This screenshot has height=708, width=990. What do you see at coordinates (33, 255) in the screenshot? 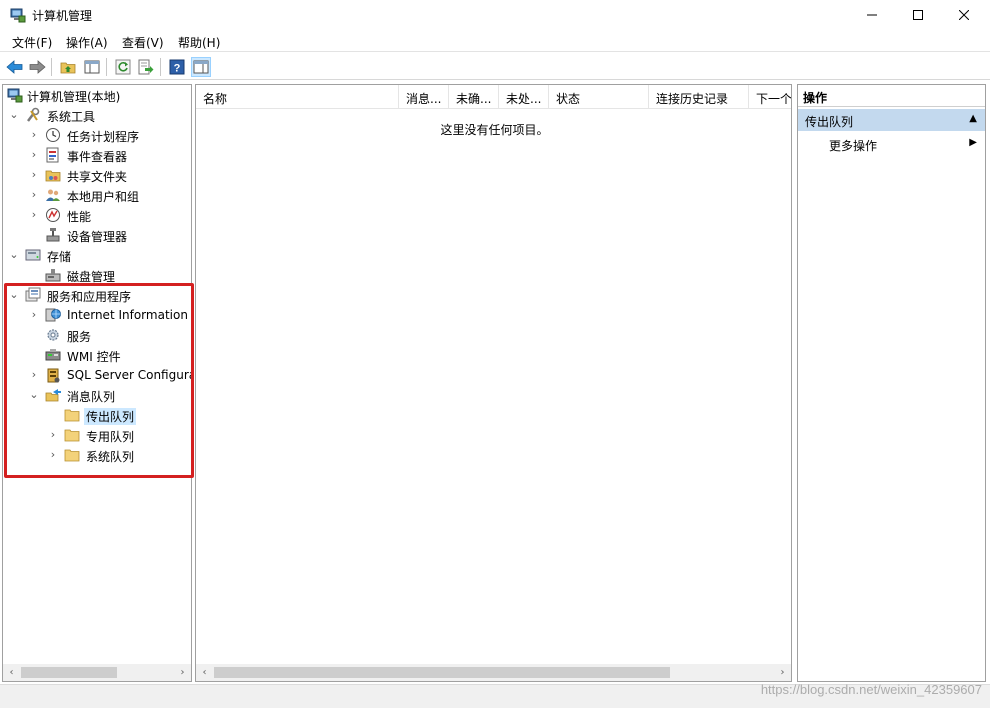
I see `storage-icon` at bounding box center [33, 255].